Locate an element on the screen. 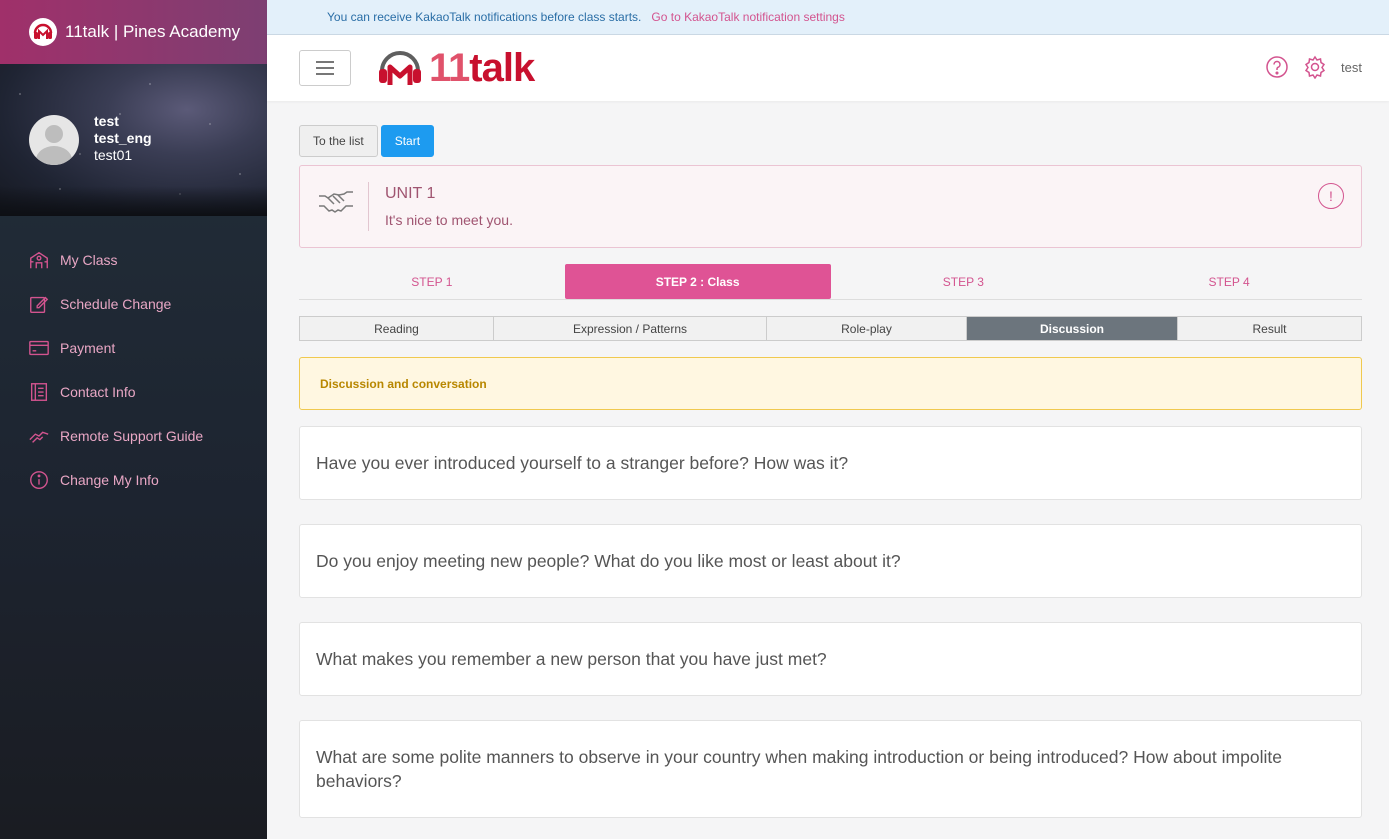 The width and height of the screenshot is (1389, 839). sidebar-item-label: Schedule Change is located at coordinates (116, 304).